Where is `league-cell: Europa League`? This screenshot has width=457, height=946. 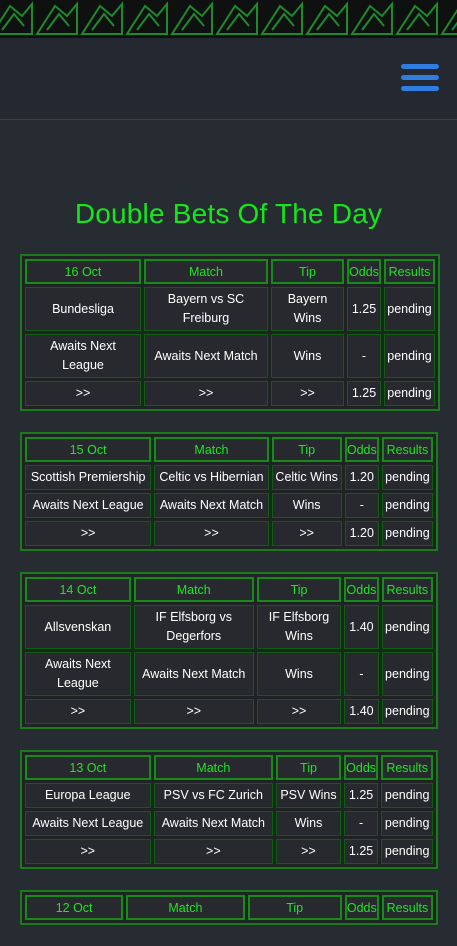
league-cell: Europa League is located at coordinates (88, 795).